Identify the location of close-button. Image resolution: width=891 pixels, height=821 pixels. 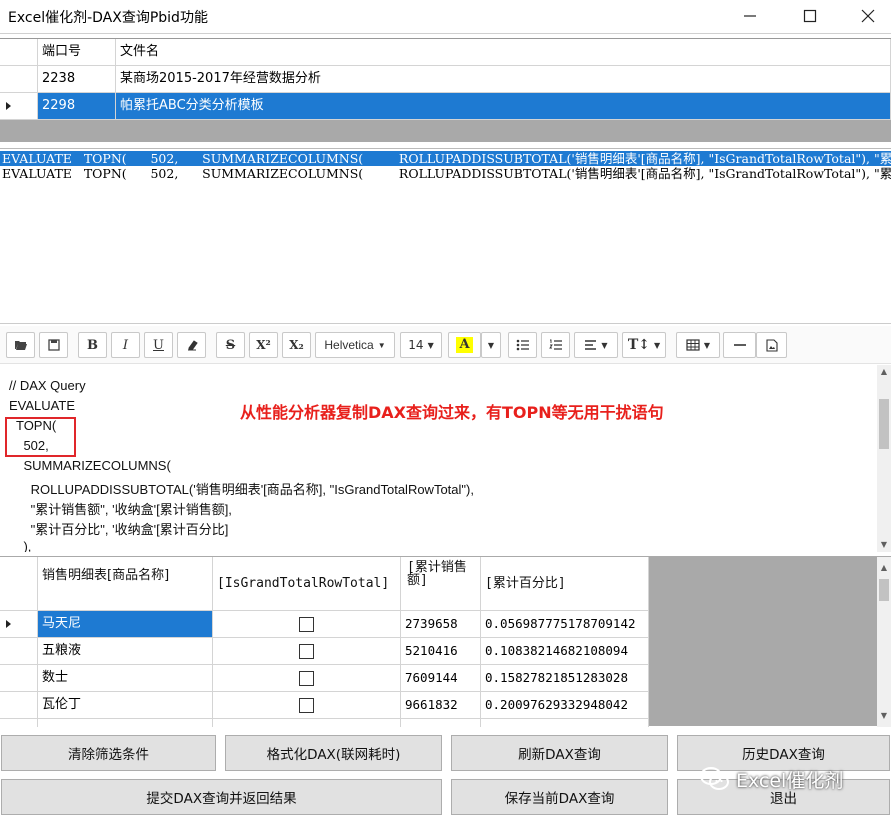
(865, 16).